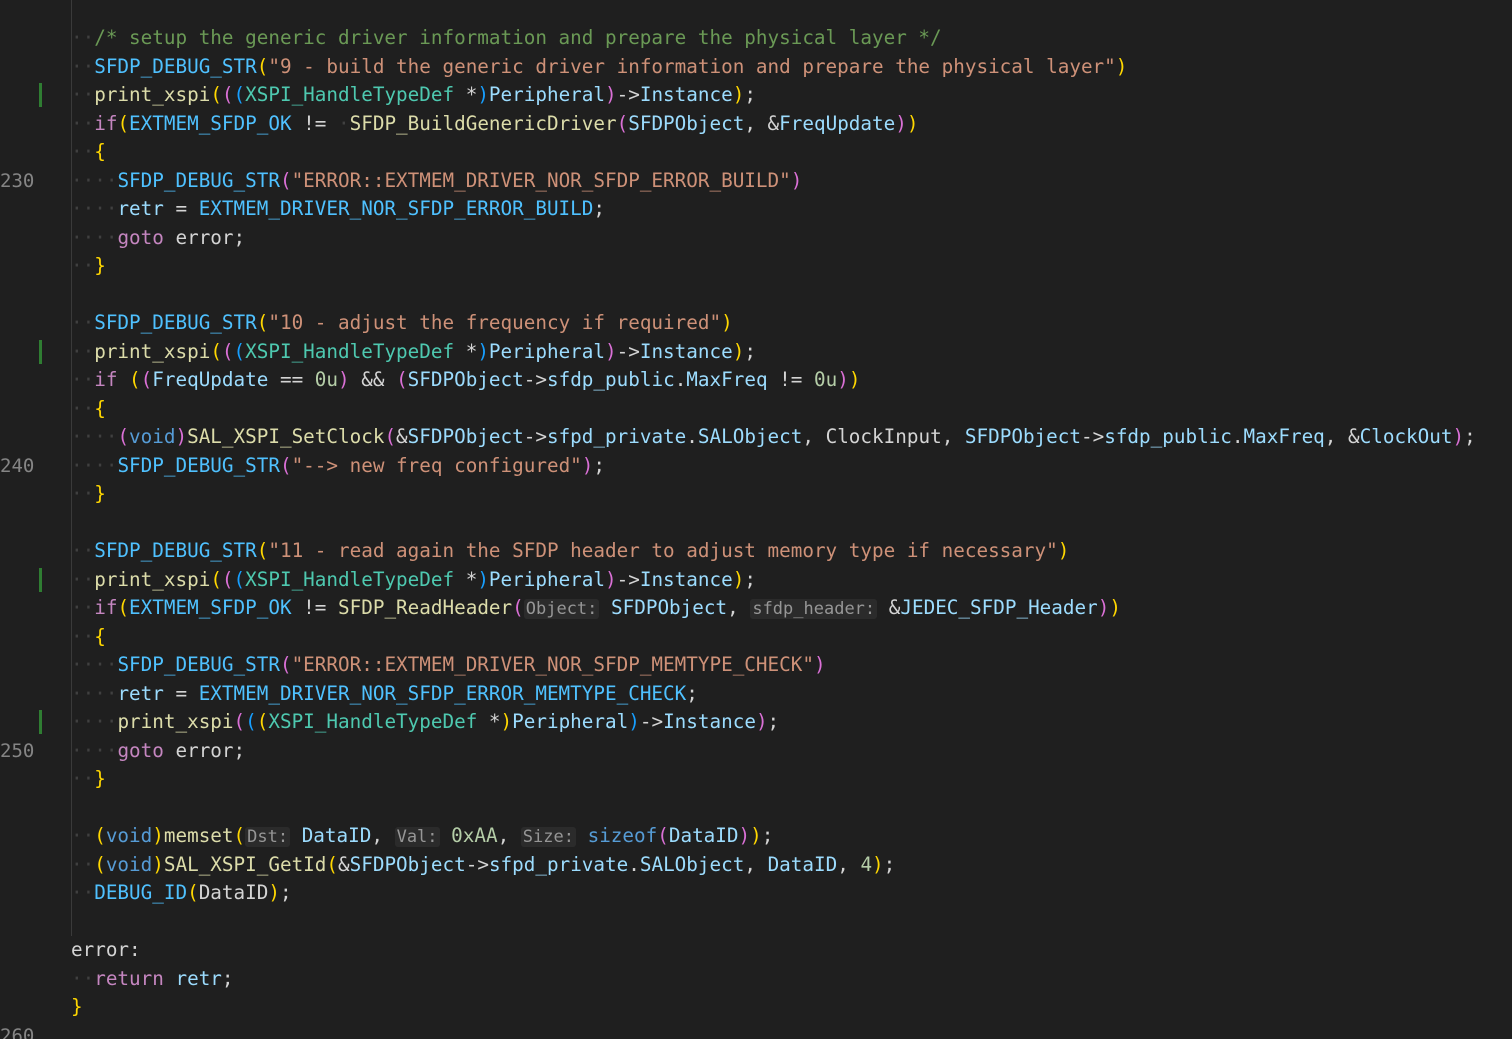 This screenshot has height=1039, width=1512. I want to click on code-token: SFDPObject, so click(686, 123).